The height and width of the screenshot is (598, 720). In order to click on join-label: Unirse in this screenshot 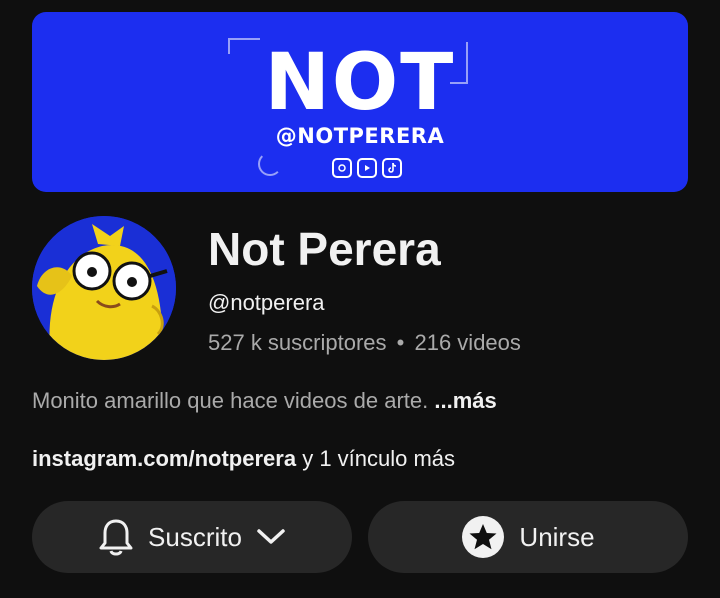, I will do `click(557, 536)`.